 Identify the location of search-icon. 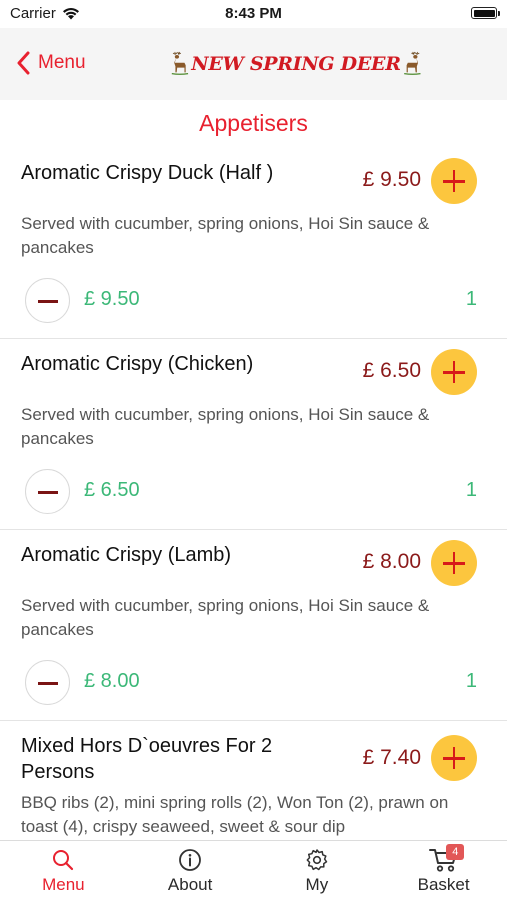
(63, 860).